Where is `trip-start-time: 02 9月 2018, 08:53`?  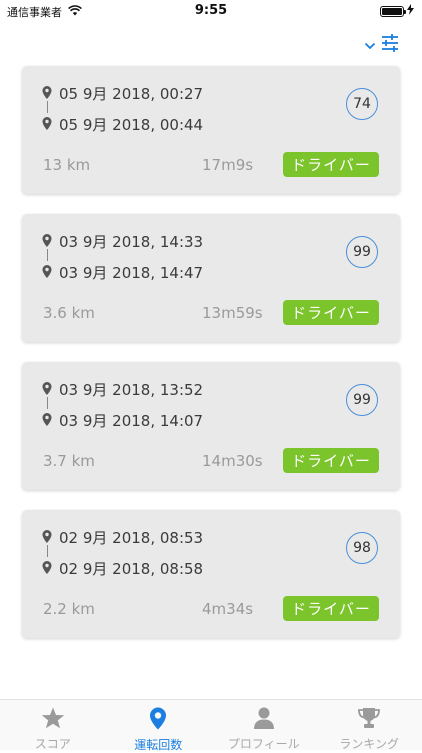
trip-start-time: 02 9月 2018, 08:53 is located at coordinates (131, 537).